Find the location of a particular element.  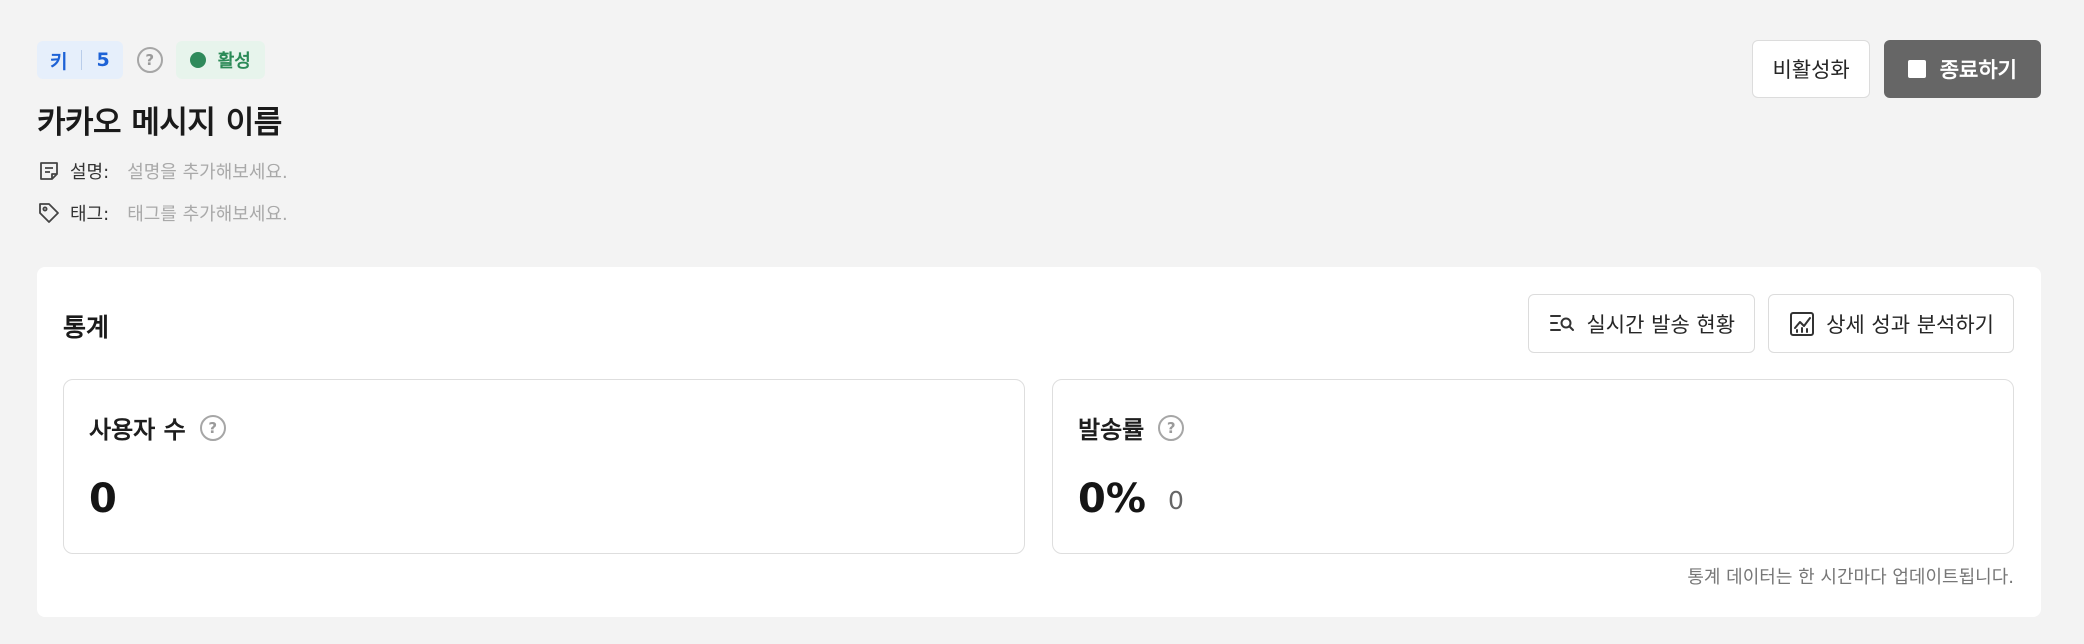

key-value: 5 is located at coordinates (103, 60).